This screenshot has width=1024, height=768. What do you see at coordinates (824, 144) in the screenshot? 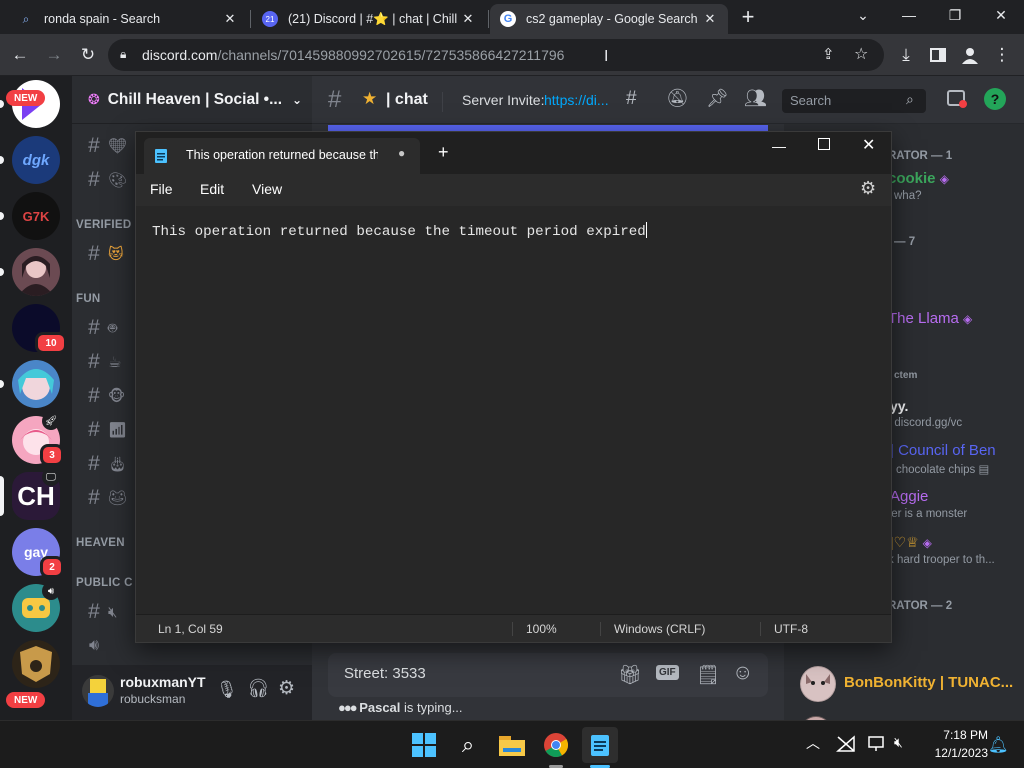
I see `maximize-icon` at bounding box center [824, 144].